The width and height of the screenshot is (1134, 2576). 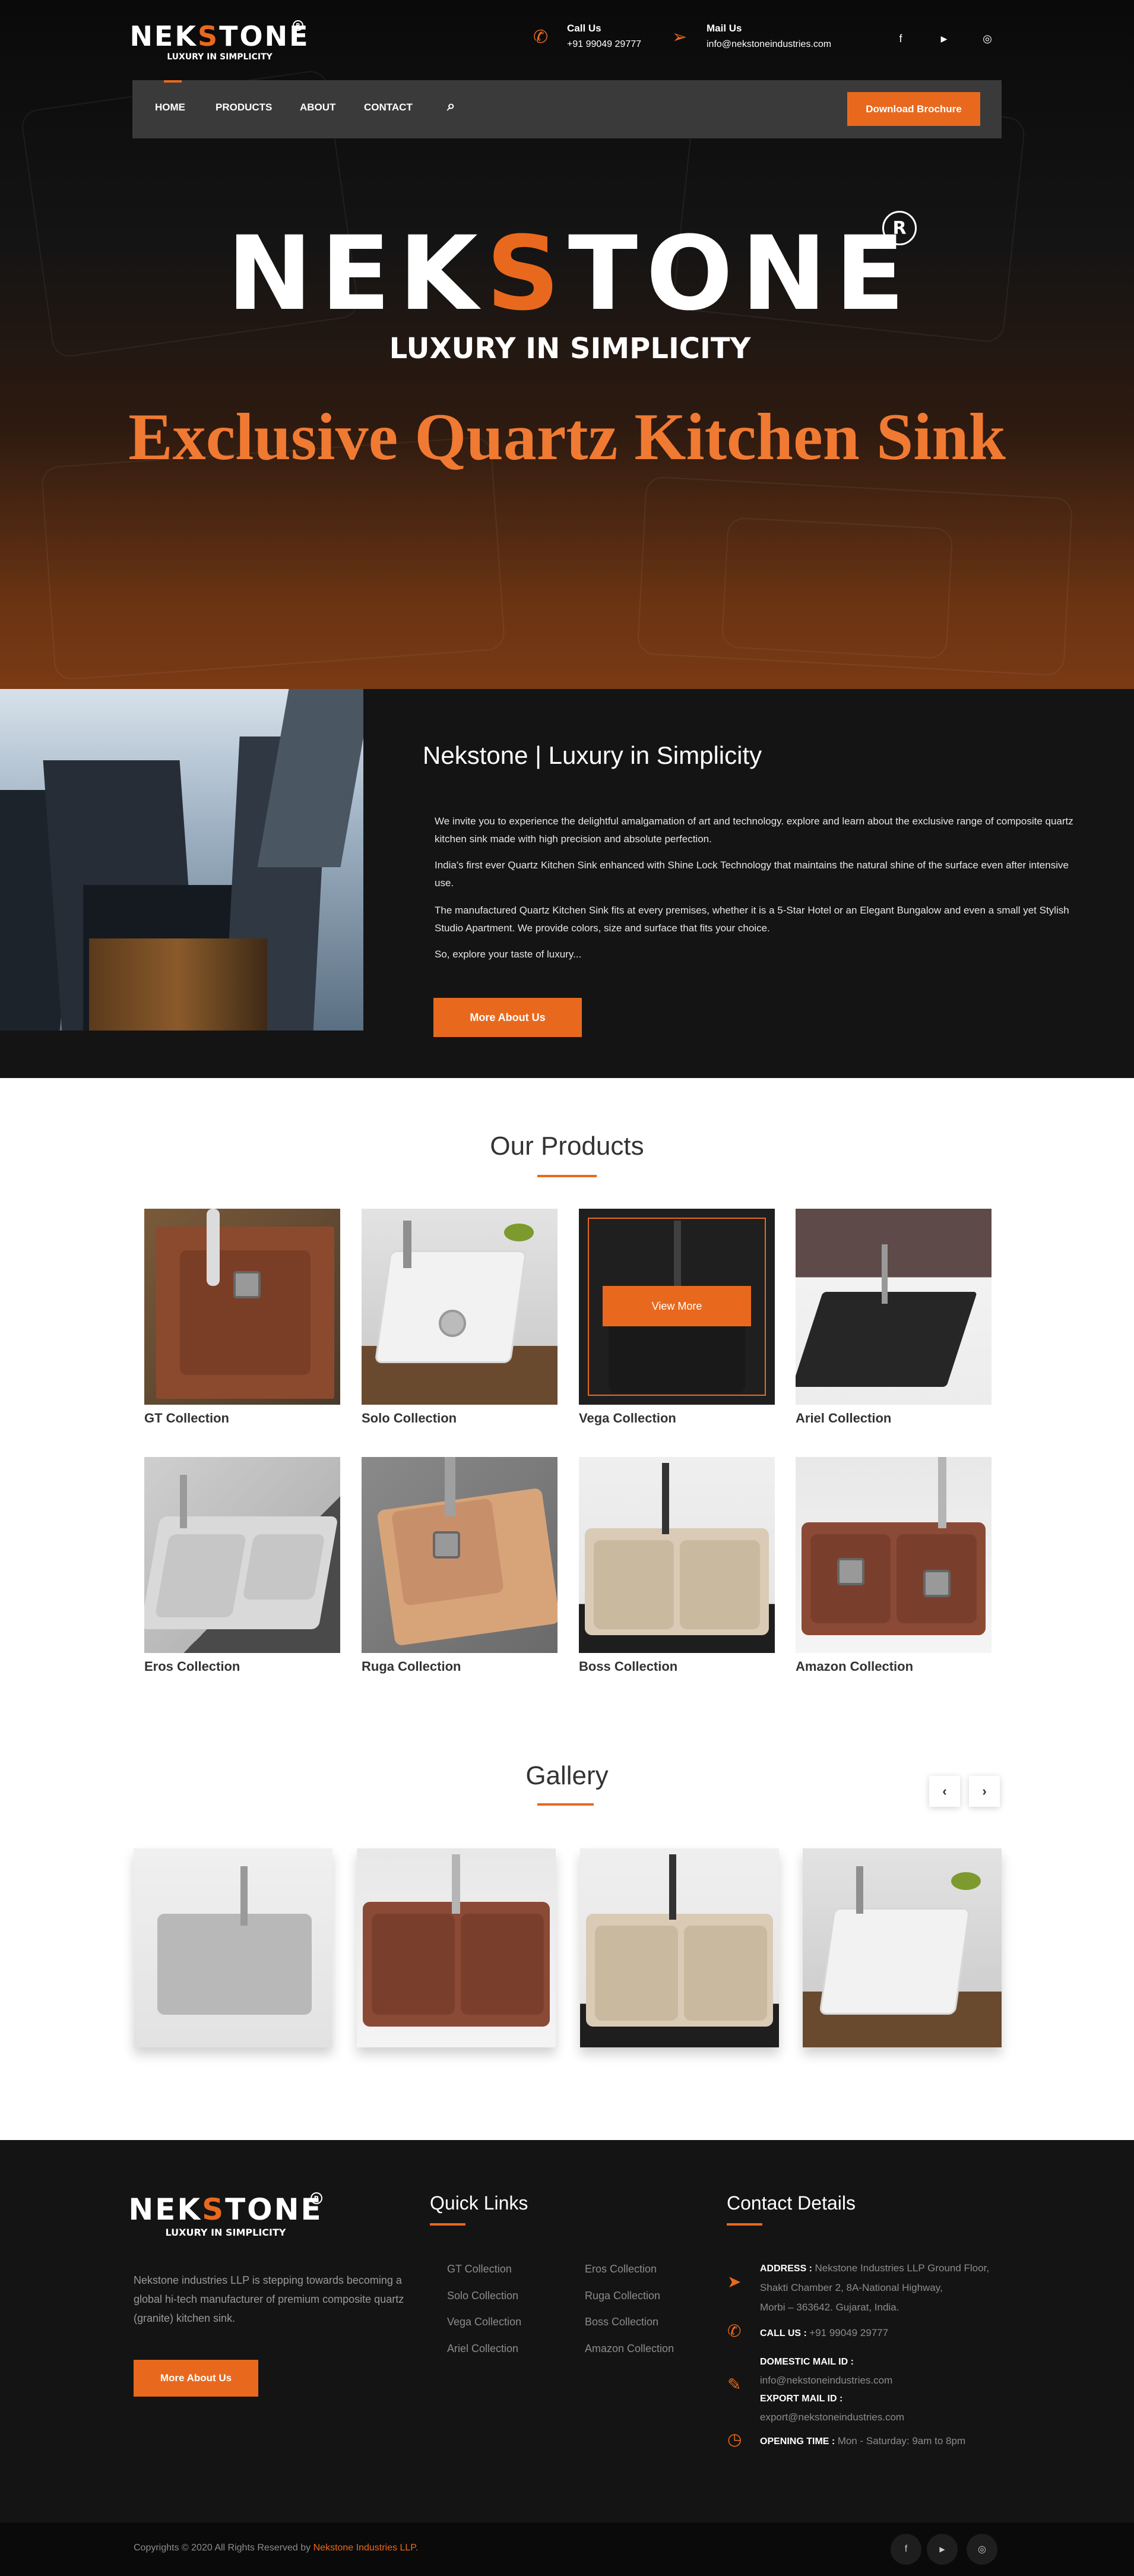 I want to click on address-line-3: Morbi – 363642. Gujarat, India., so click(x=829, y=2307).